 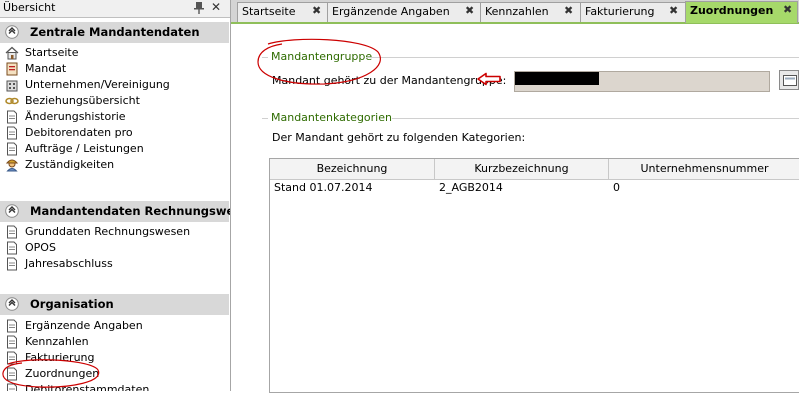 I want to click on sidebar-item-label: Zuständigkeiten, so click(x=70, y=164).